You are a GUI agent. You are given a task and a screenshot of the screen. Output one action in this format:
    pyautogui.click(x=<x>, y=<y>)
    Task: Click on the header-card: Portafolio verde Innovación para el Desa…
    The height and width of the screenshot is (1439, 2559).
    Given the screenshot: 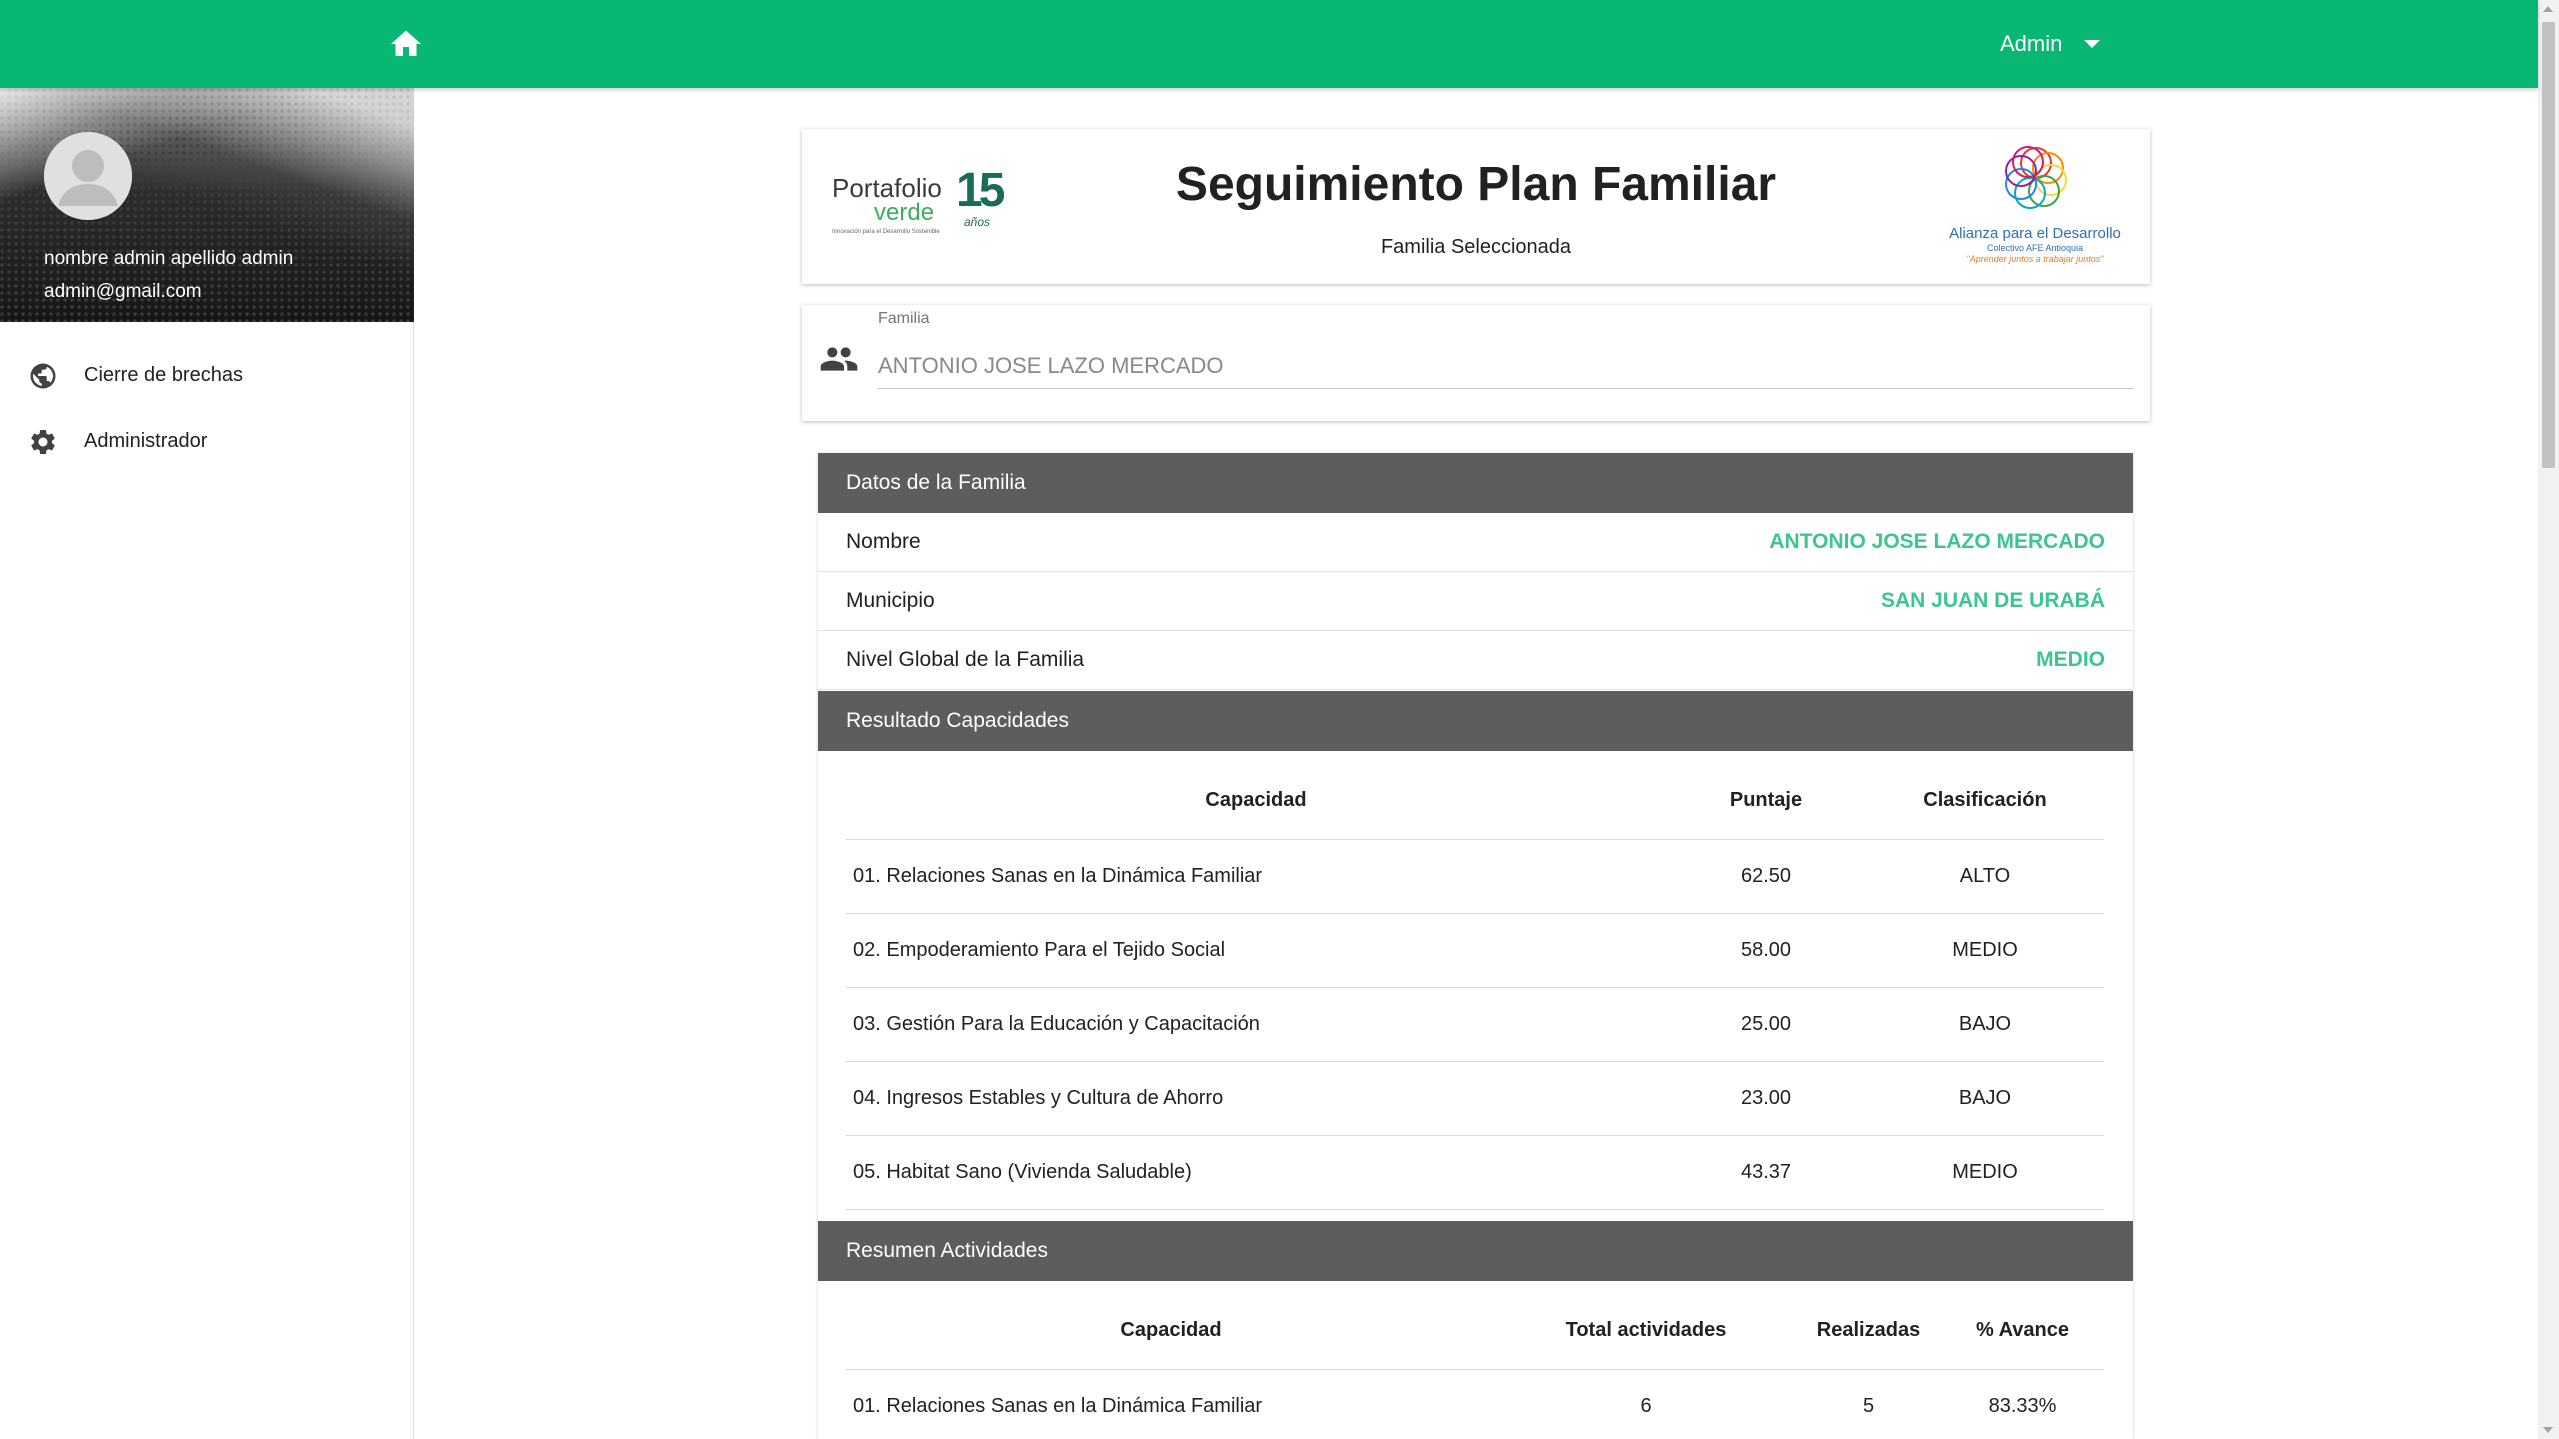 What is the action you would take?
    pyautogui.click(x=1476, y=206)
    